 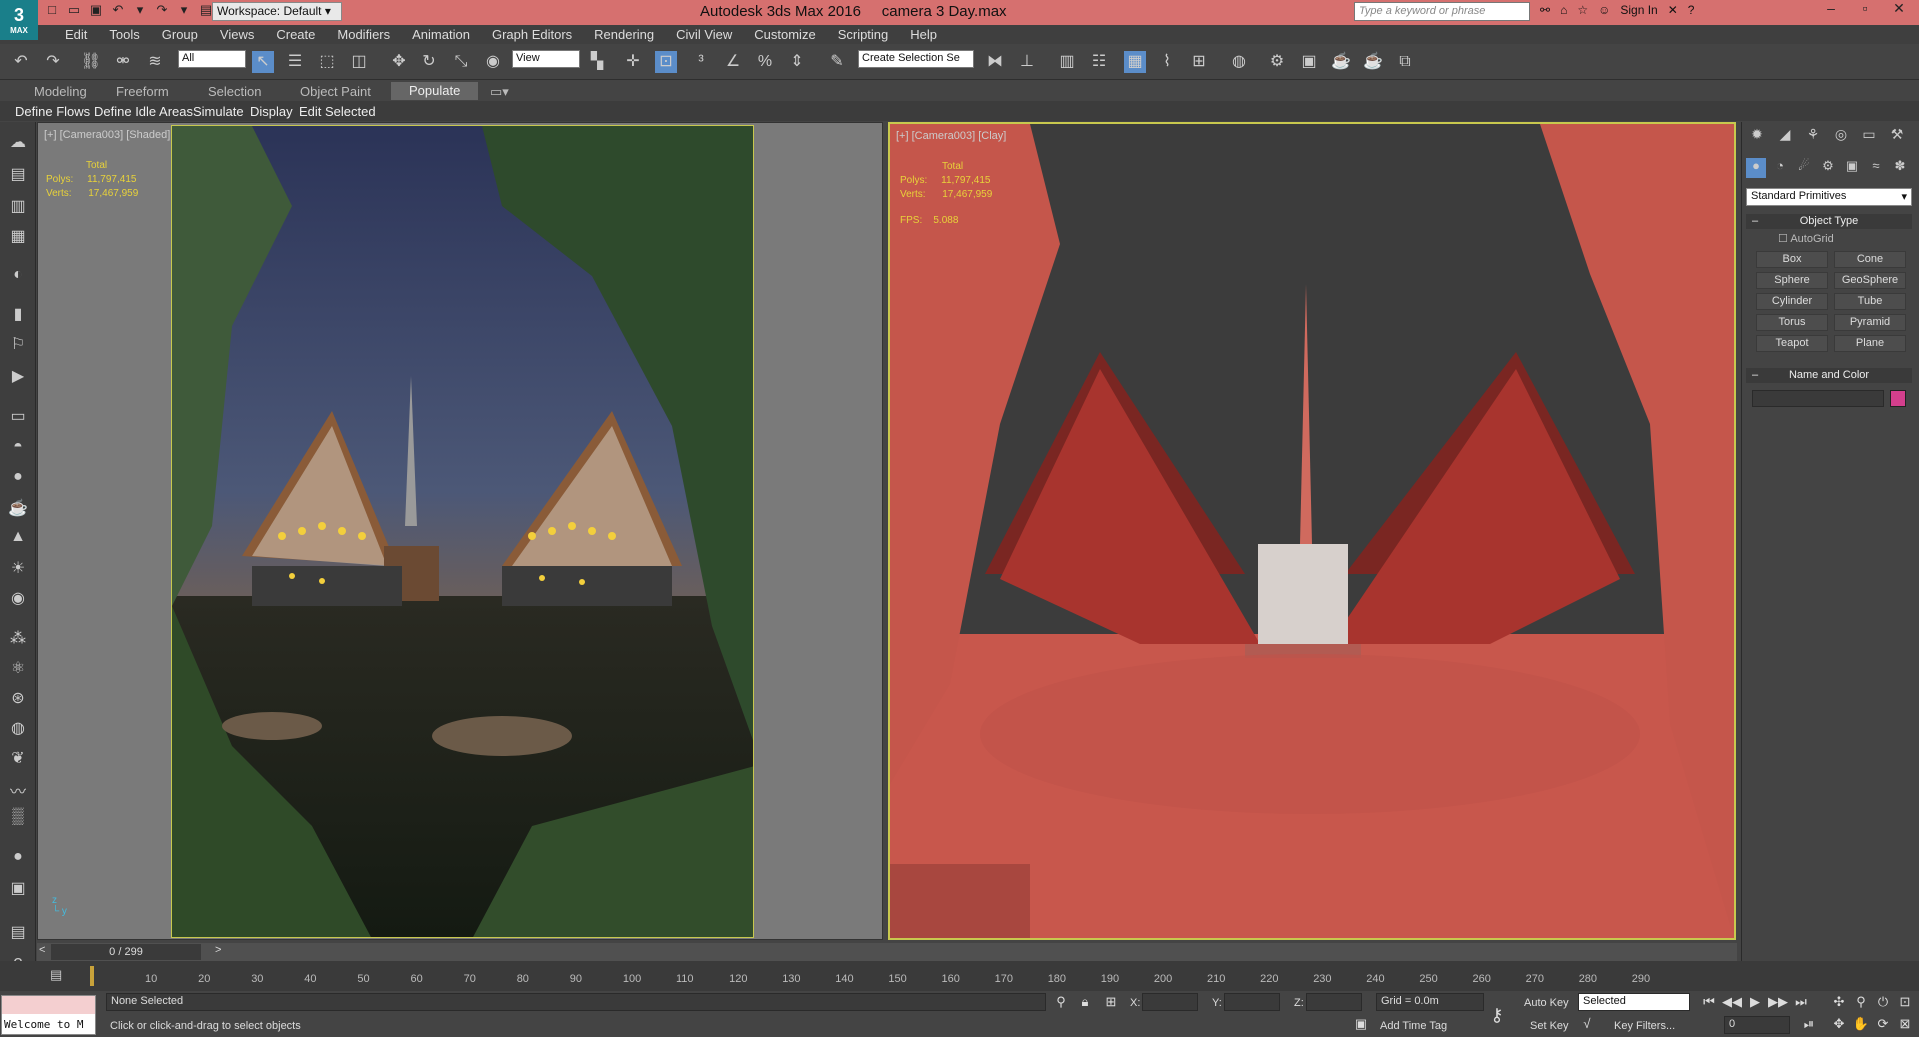 What do you see at coordinates (461, 62) in the screenshot?
I see `scale-icon: ⤡` at bounding box center [461, 62].